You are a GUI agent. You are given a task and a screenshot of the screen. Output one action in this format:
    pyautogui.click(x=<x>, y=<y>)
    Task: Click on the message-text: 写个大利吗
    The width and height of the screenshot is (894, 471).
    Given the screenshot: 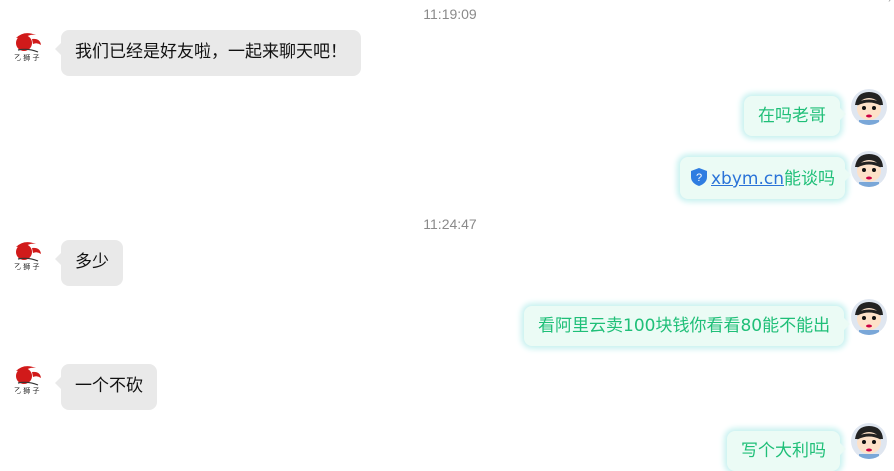 What is the action you would take?
    pyautogui.click(x=783, y=451)
    